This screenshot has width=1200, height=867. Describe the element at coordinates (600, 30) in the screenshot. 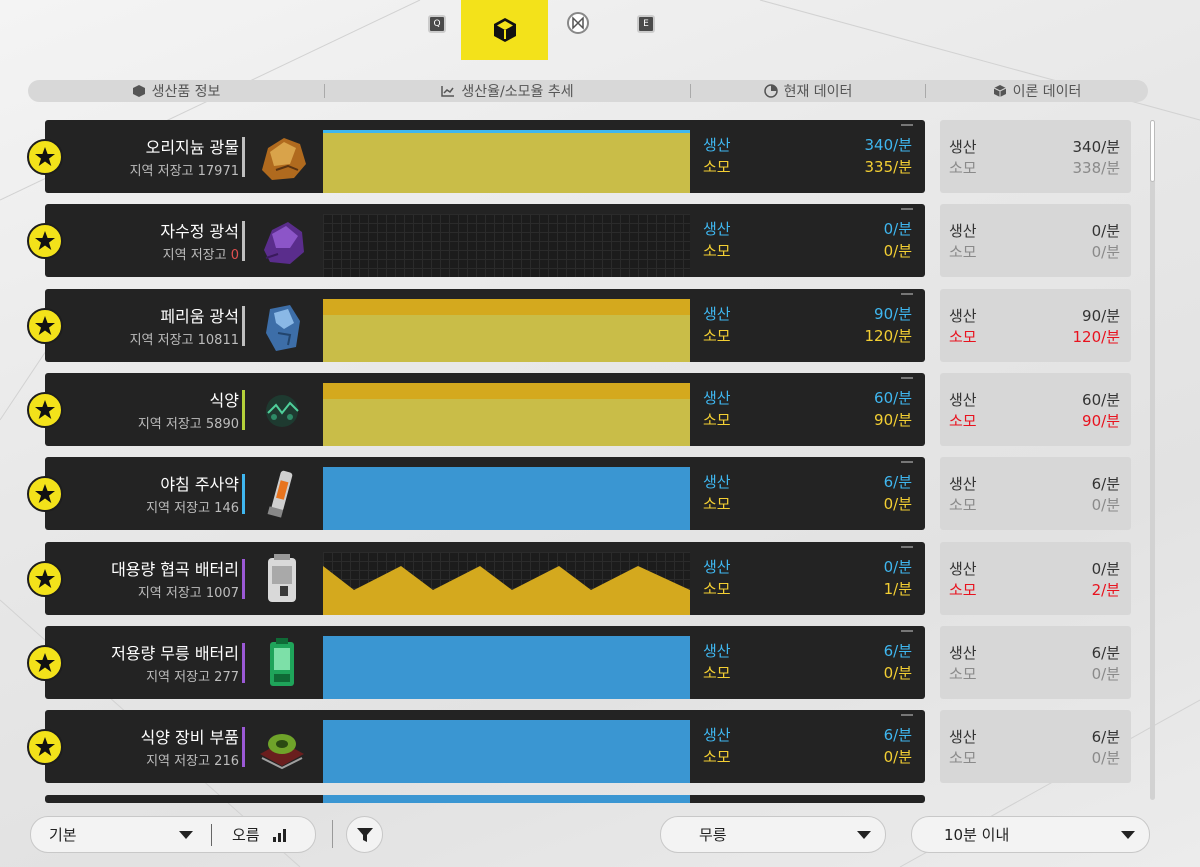

I see `top-tab-bar: Q E` at that location.